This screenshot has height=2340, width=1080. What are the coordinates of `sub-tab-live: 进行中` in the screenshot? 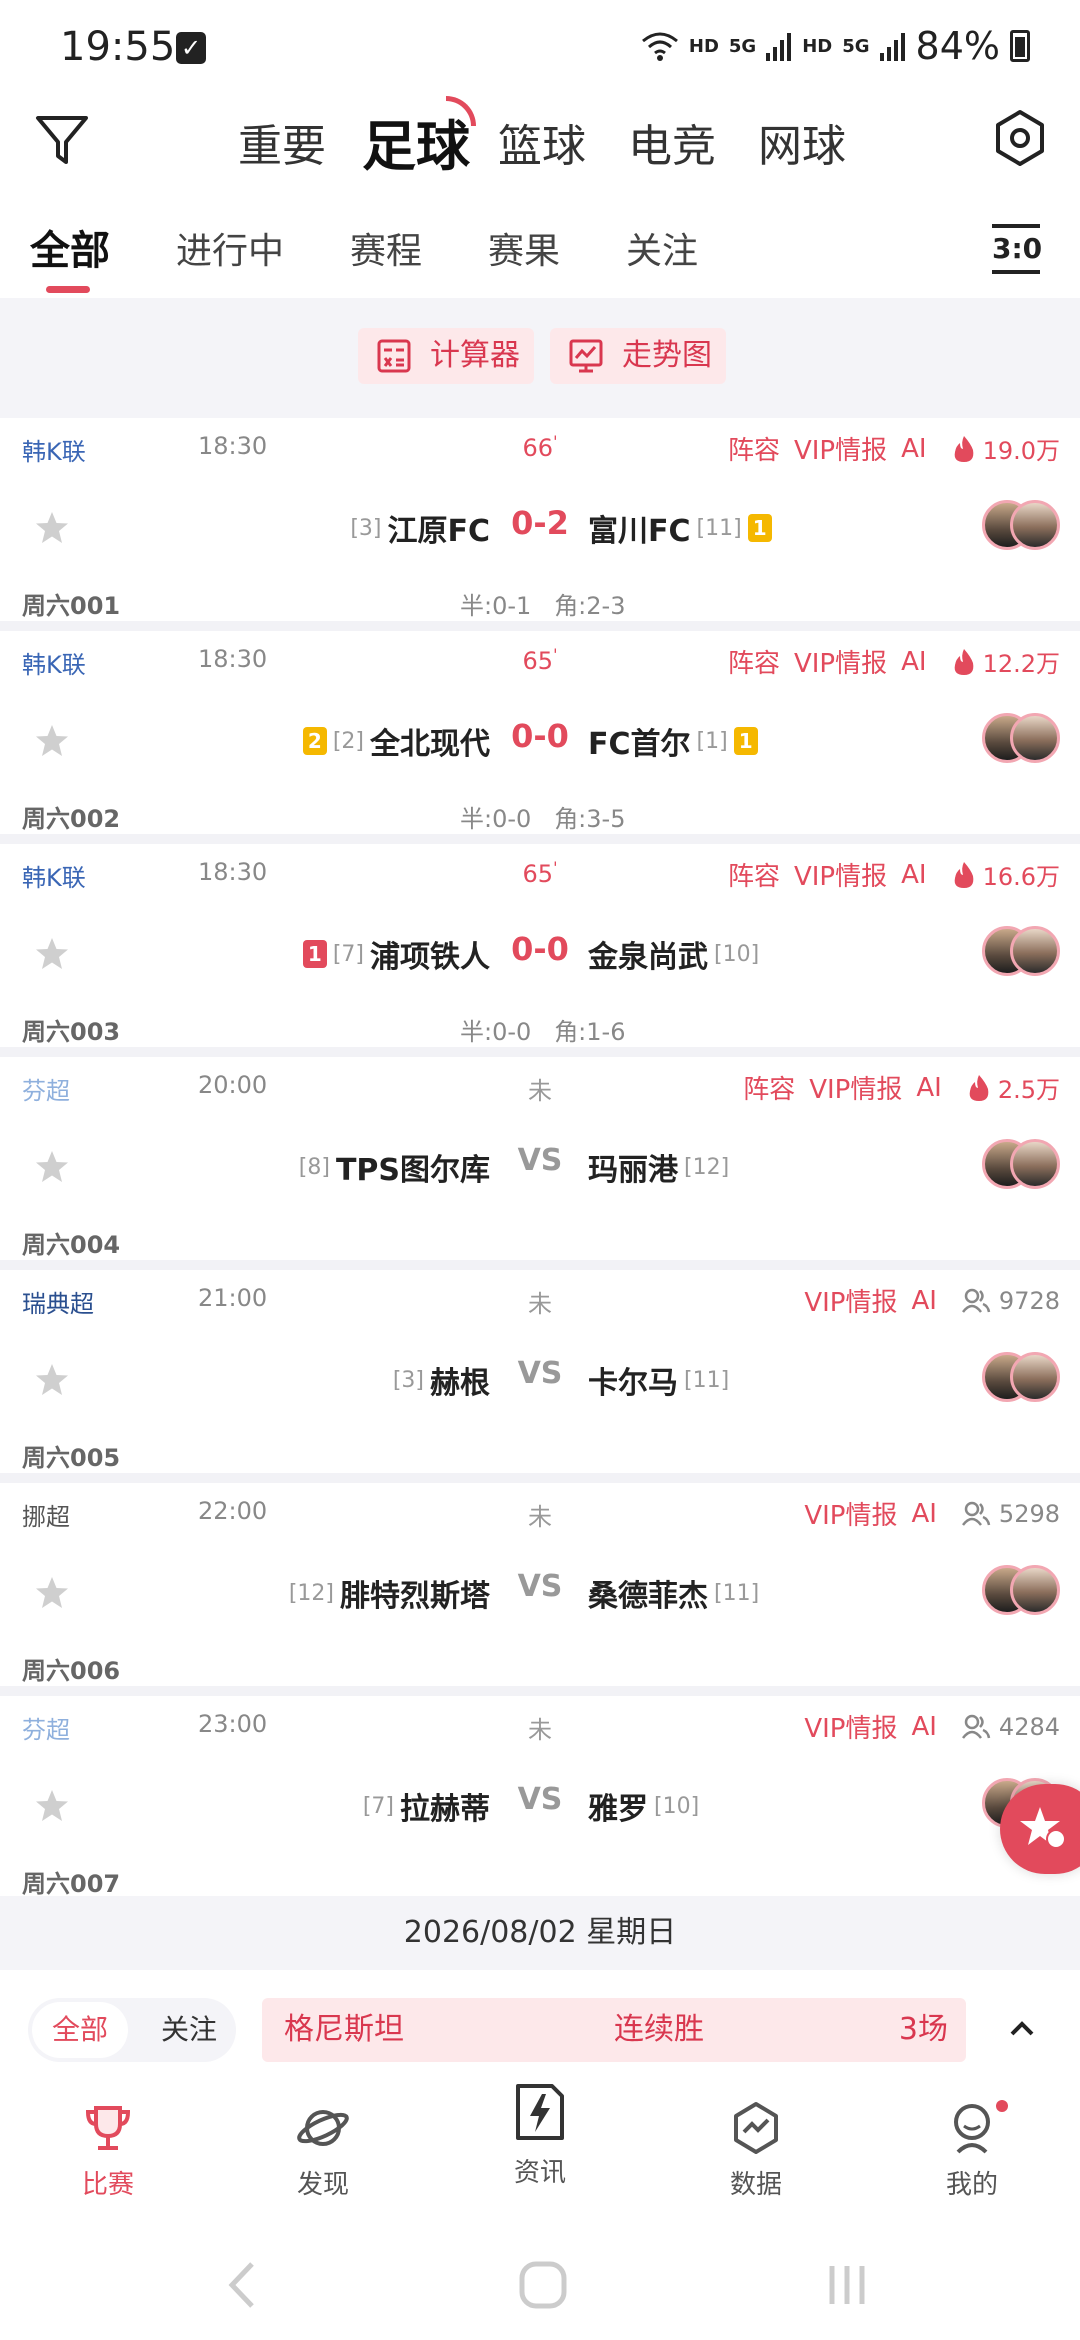 It's located at (230, 248).